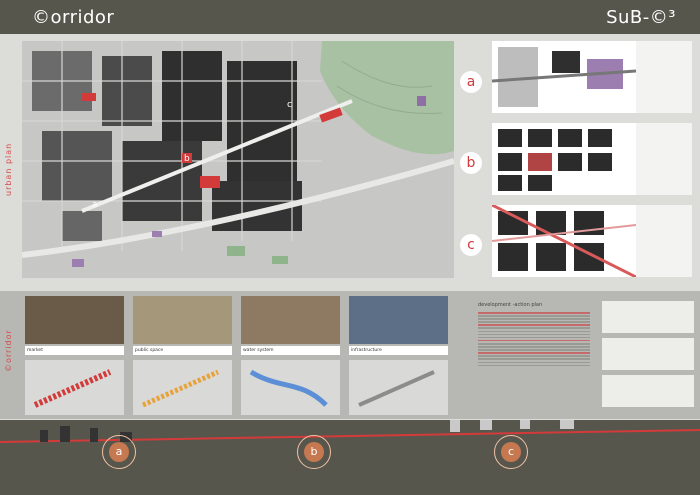 This screenshot has height=495, width=700. I want to click on photo-market, so click(74, 320).